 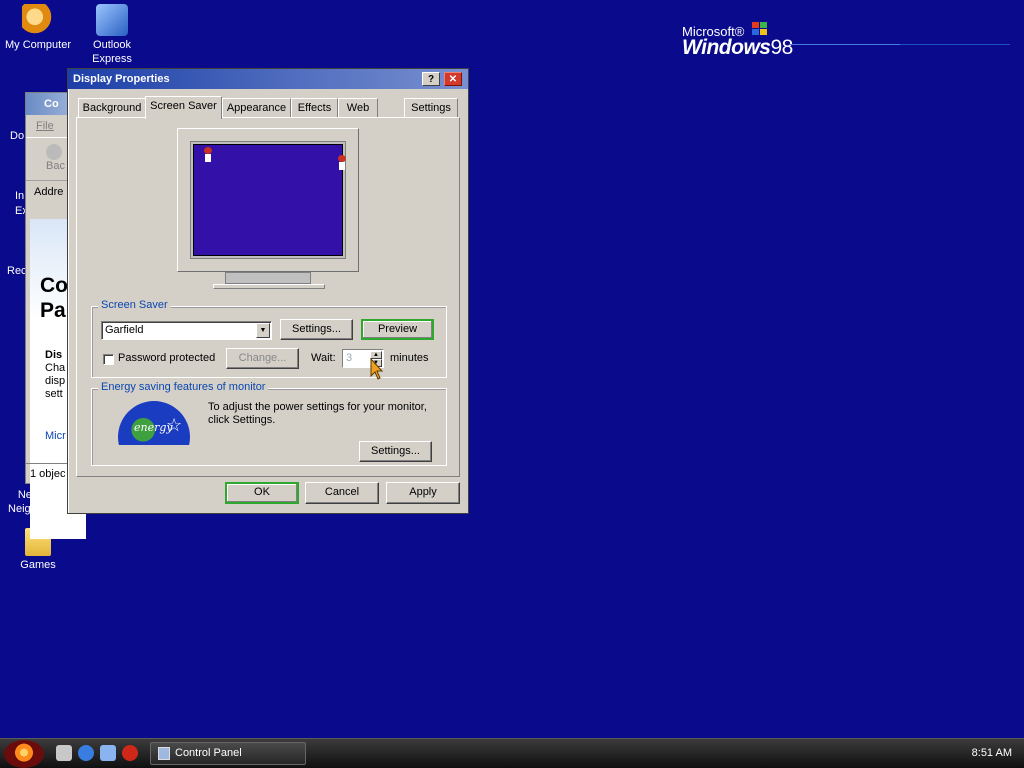 What do you see at coordinates (268, 79) in the screenshot?
I see `dialog-titlebar: Display Properties ? ✕` at bounding box center [268, 79].